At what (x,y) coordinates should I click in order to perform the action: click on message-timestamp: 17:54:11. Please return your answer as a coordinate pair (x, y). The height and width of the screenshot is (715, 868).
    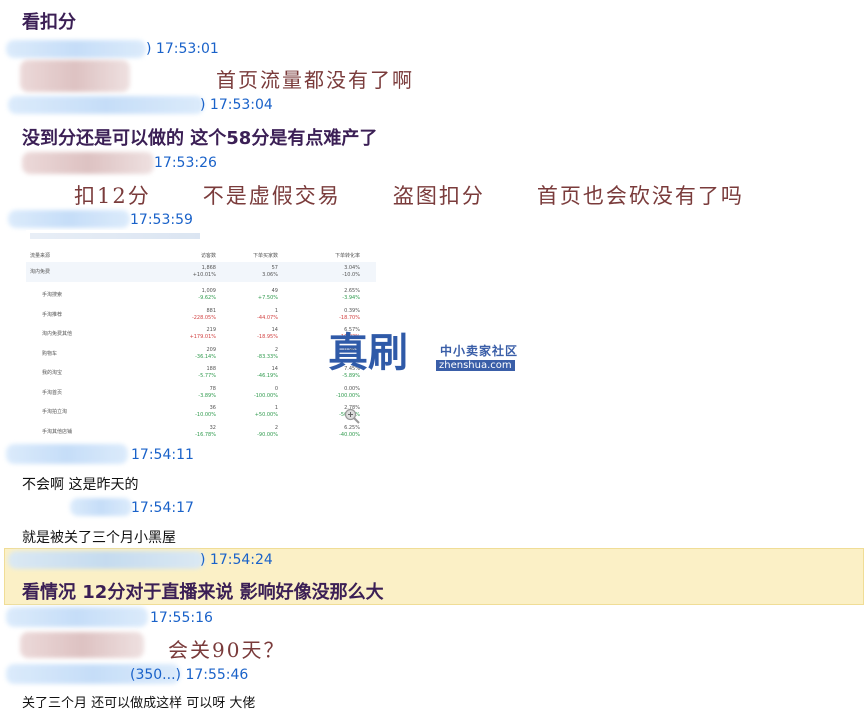
    Looking at the image, I should click on (162, 455).